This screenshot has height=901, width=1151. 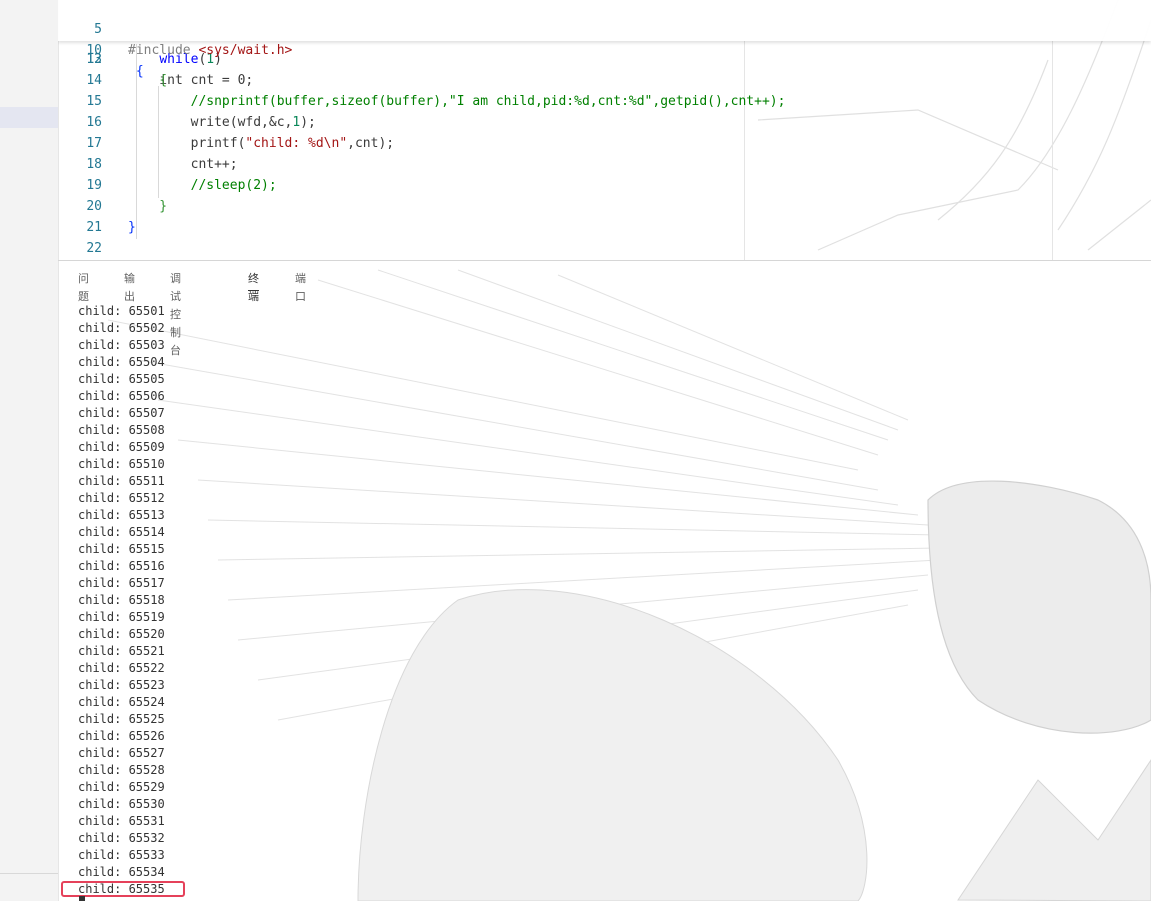 I want to click on terminal-line: child: 65519, so click(x=121, y=617).